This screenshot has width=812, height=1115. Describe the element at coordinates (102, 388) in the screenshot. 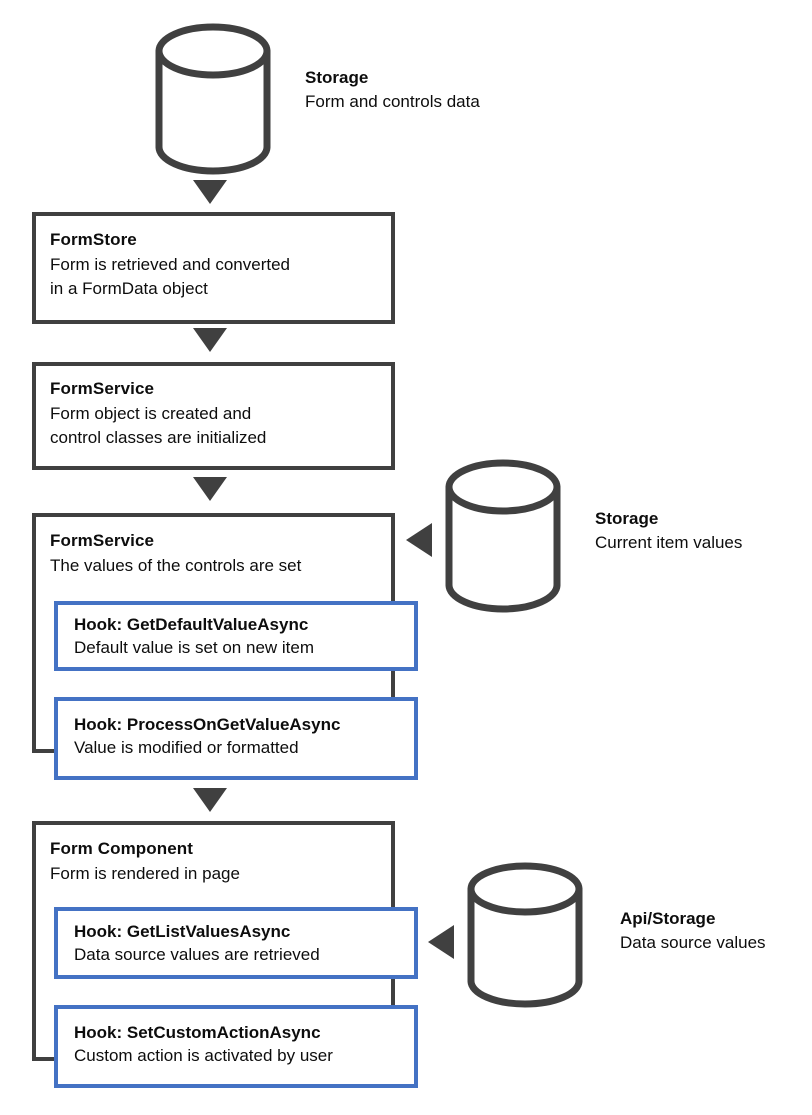

I see `step-title-formservice-init: FormService` at that location.